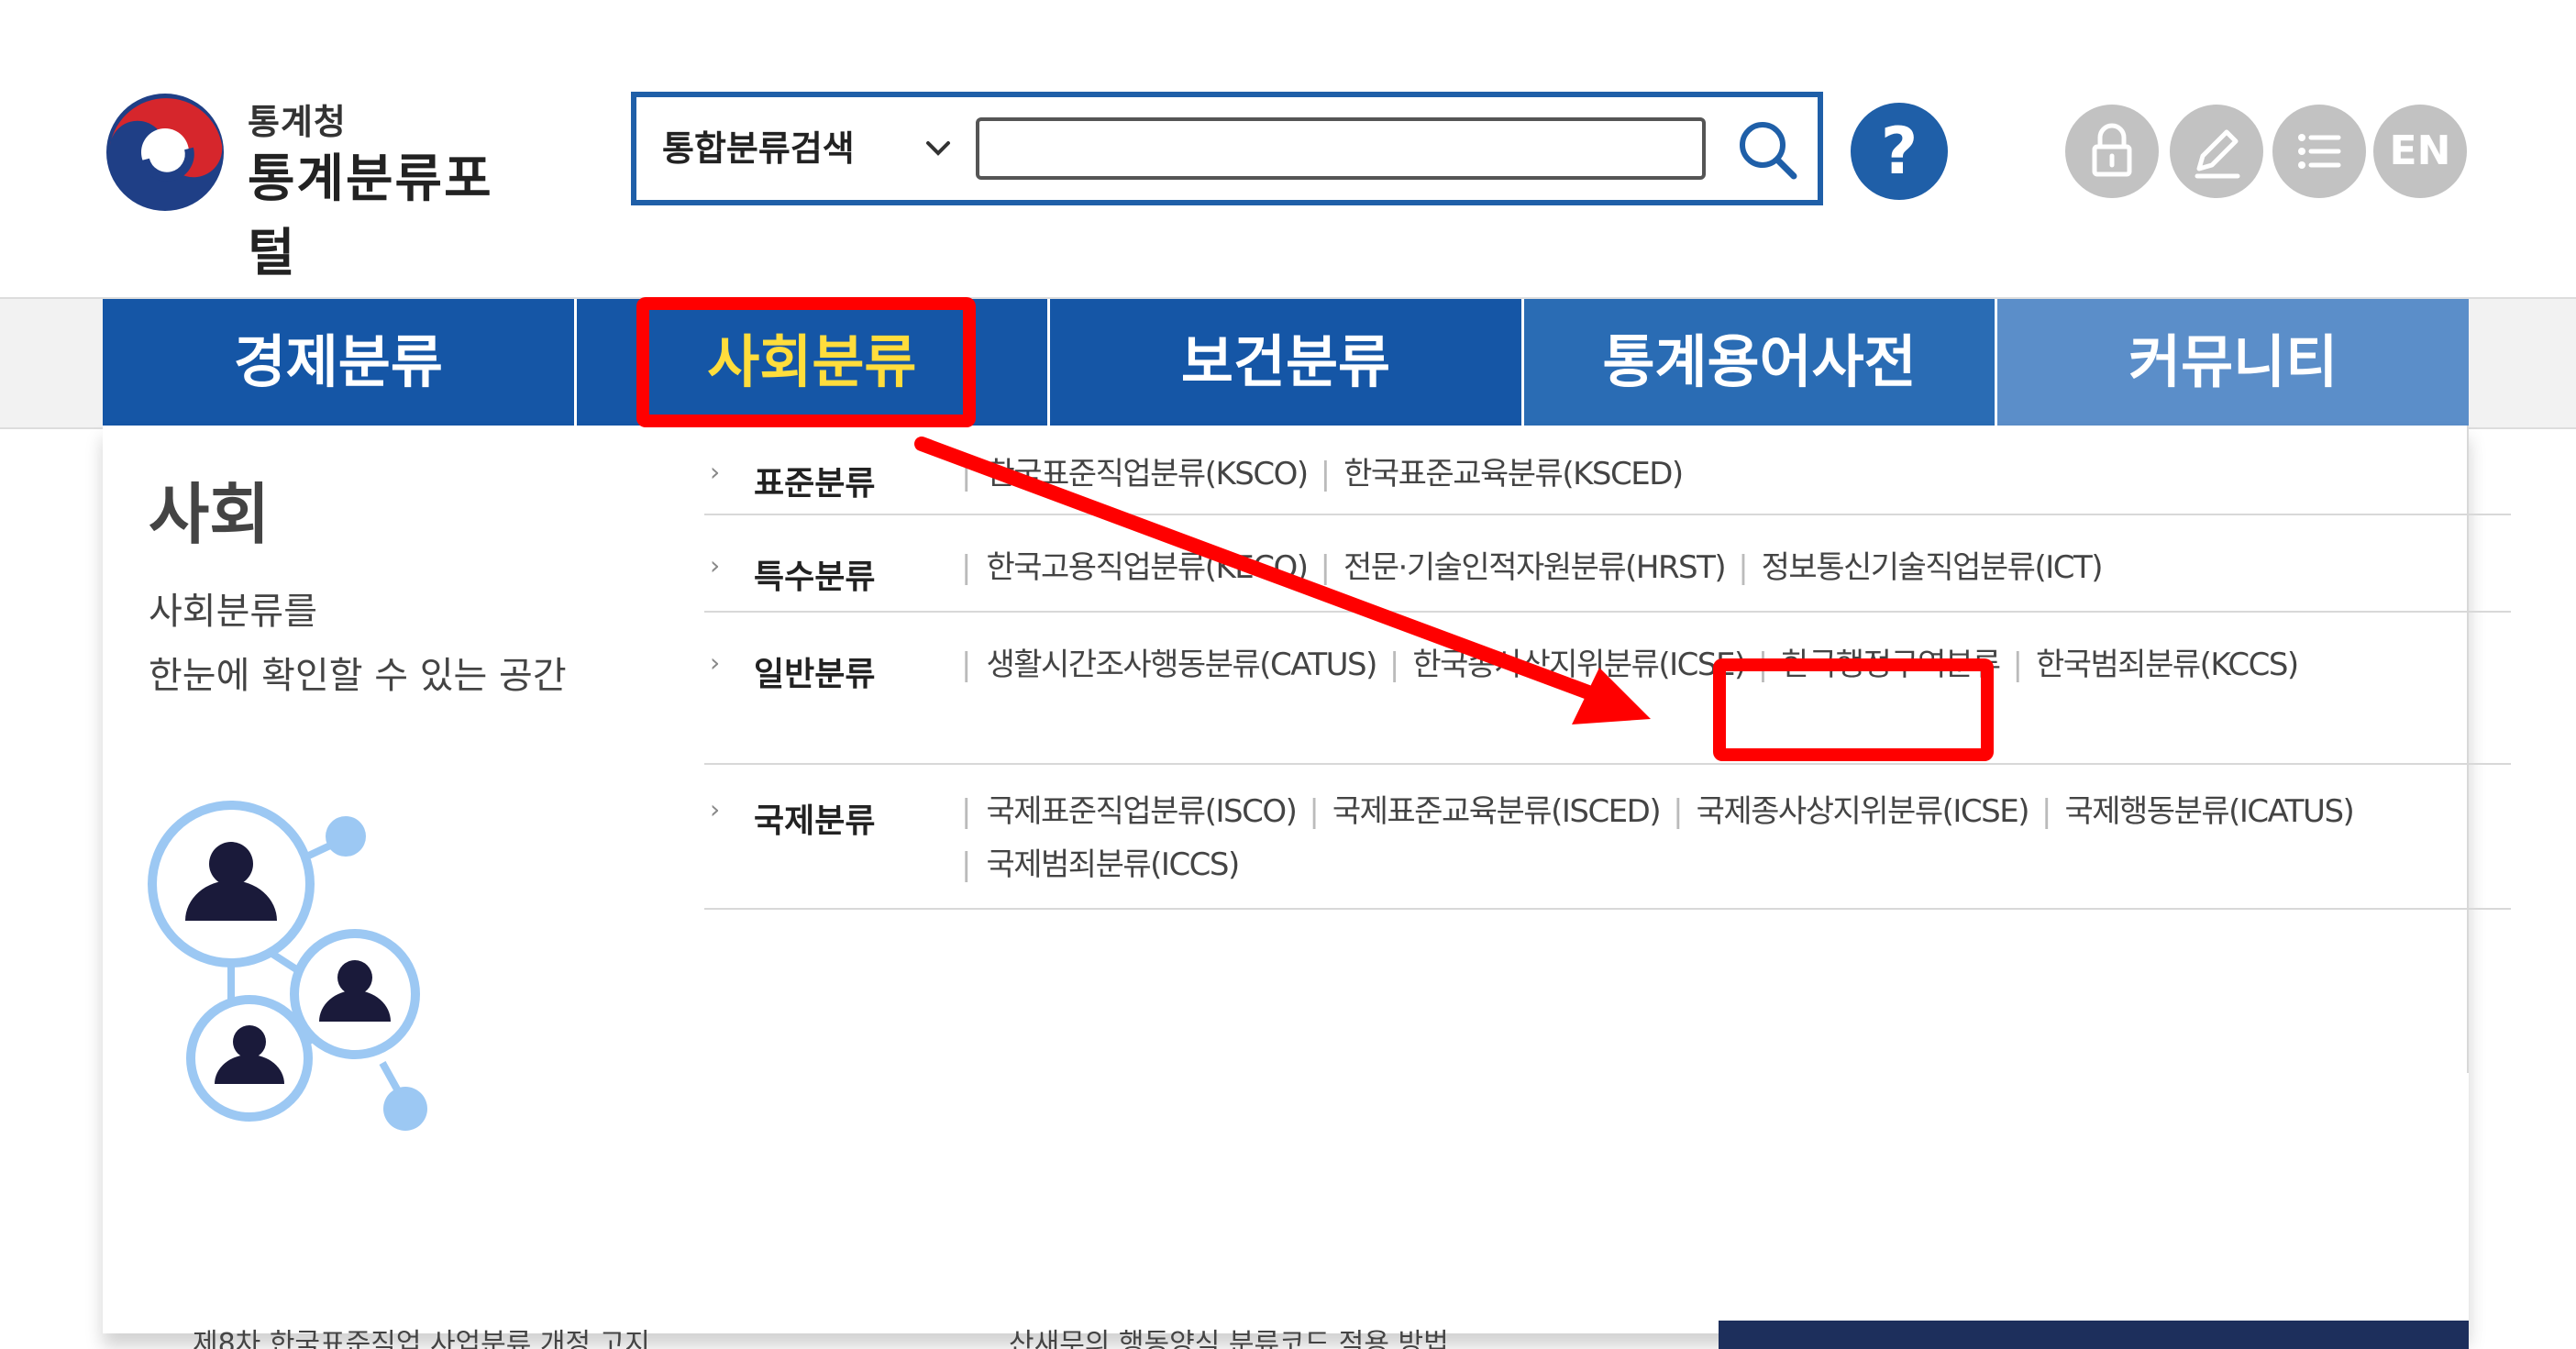 The image size is (2576, 1349). What do you see at coordinates (1282, 580) in the screenshot?
I see `annotation-arrow-icon` at bounding box center [1282, 580].